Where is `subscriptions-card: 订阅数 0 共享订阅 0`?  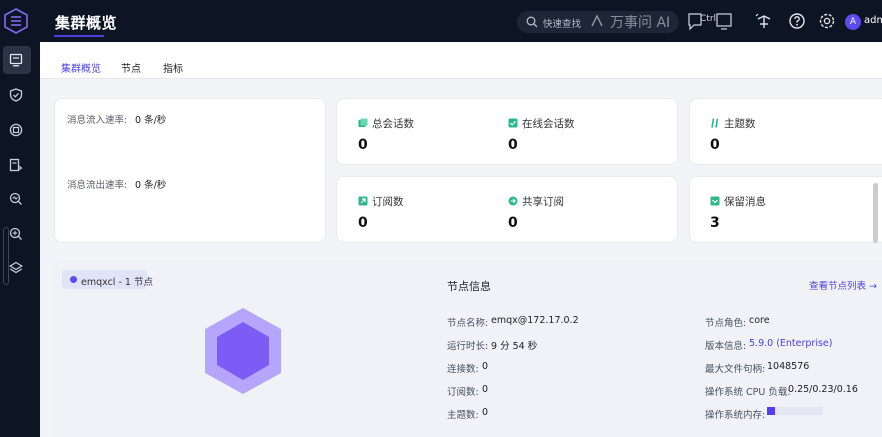 subscriptions-card: 订阅数 0 共享订阅 0 is located at coordinates (507, 209).